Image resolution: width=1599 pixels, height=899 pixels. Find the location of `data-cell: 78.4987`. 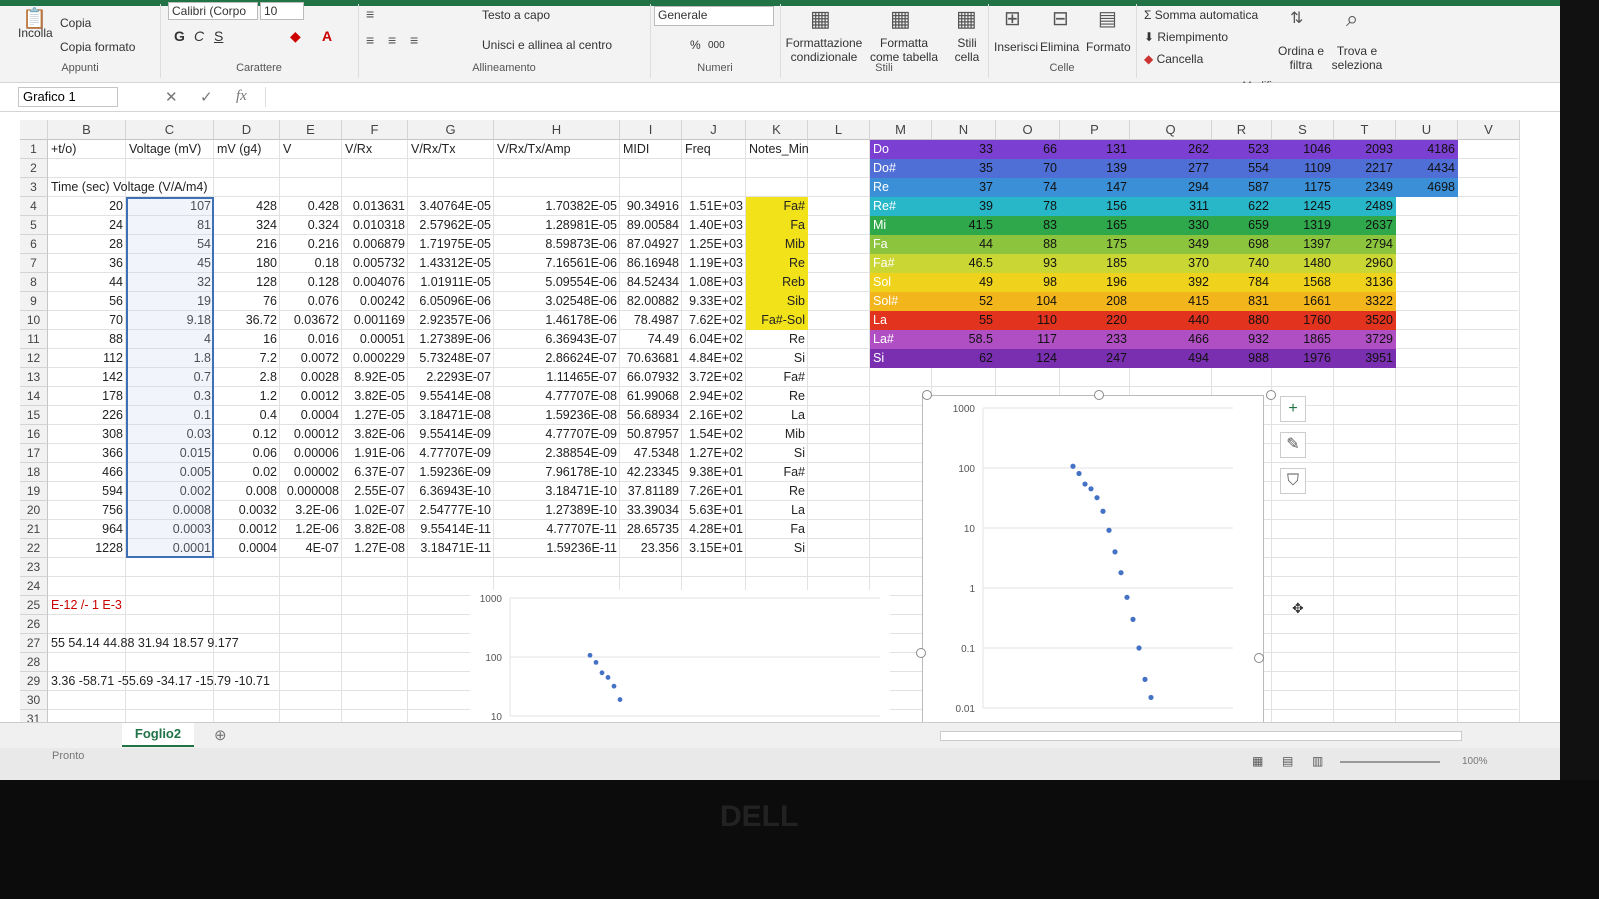

data-cell: 78.4987 is located at coordinates (651, 320).